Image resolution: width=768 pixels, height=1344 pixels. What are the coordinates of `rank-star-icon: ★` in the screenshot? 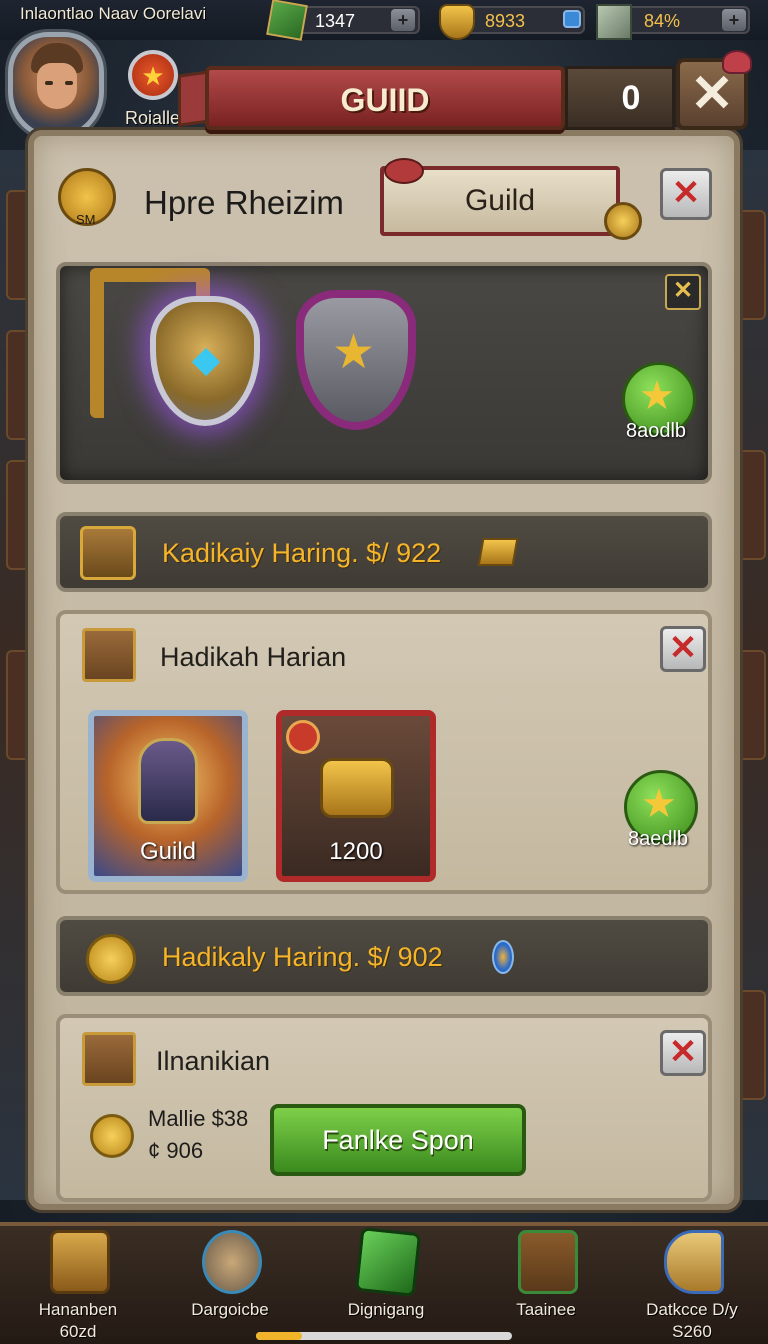 It's located at (153, 75).